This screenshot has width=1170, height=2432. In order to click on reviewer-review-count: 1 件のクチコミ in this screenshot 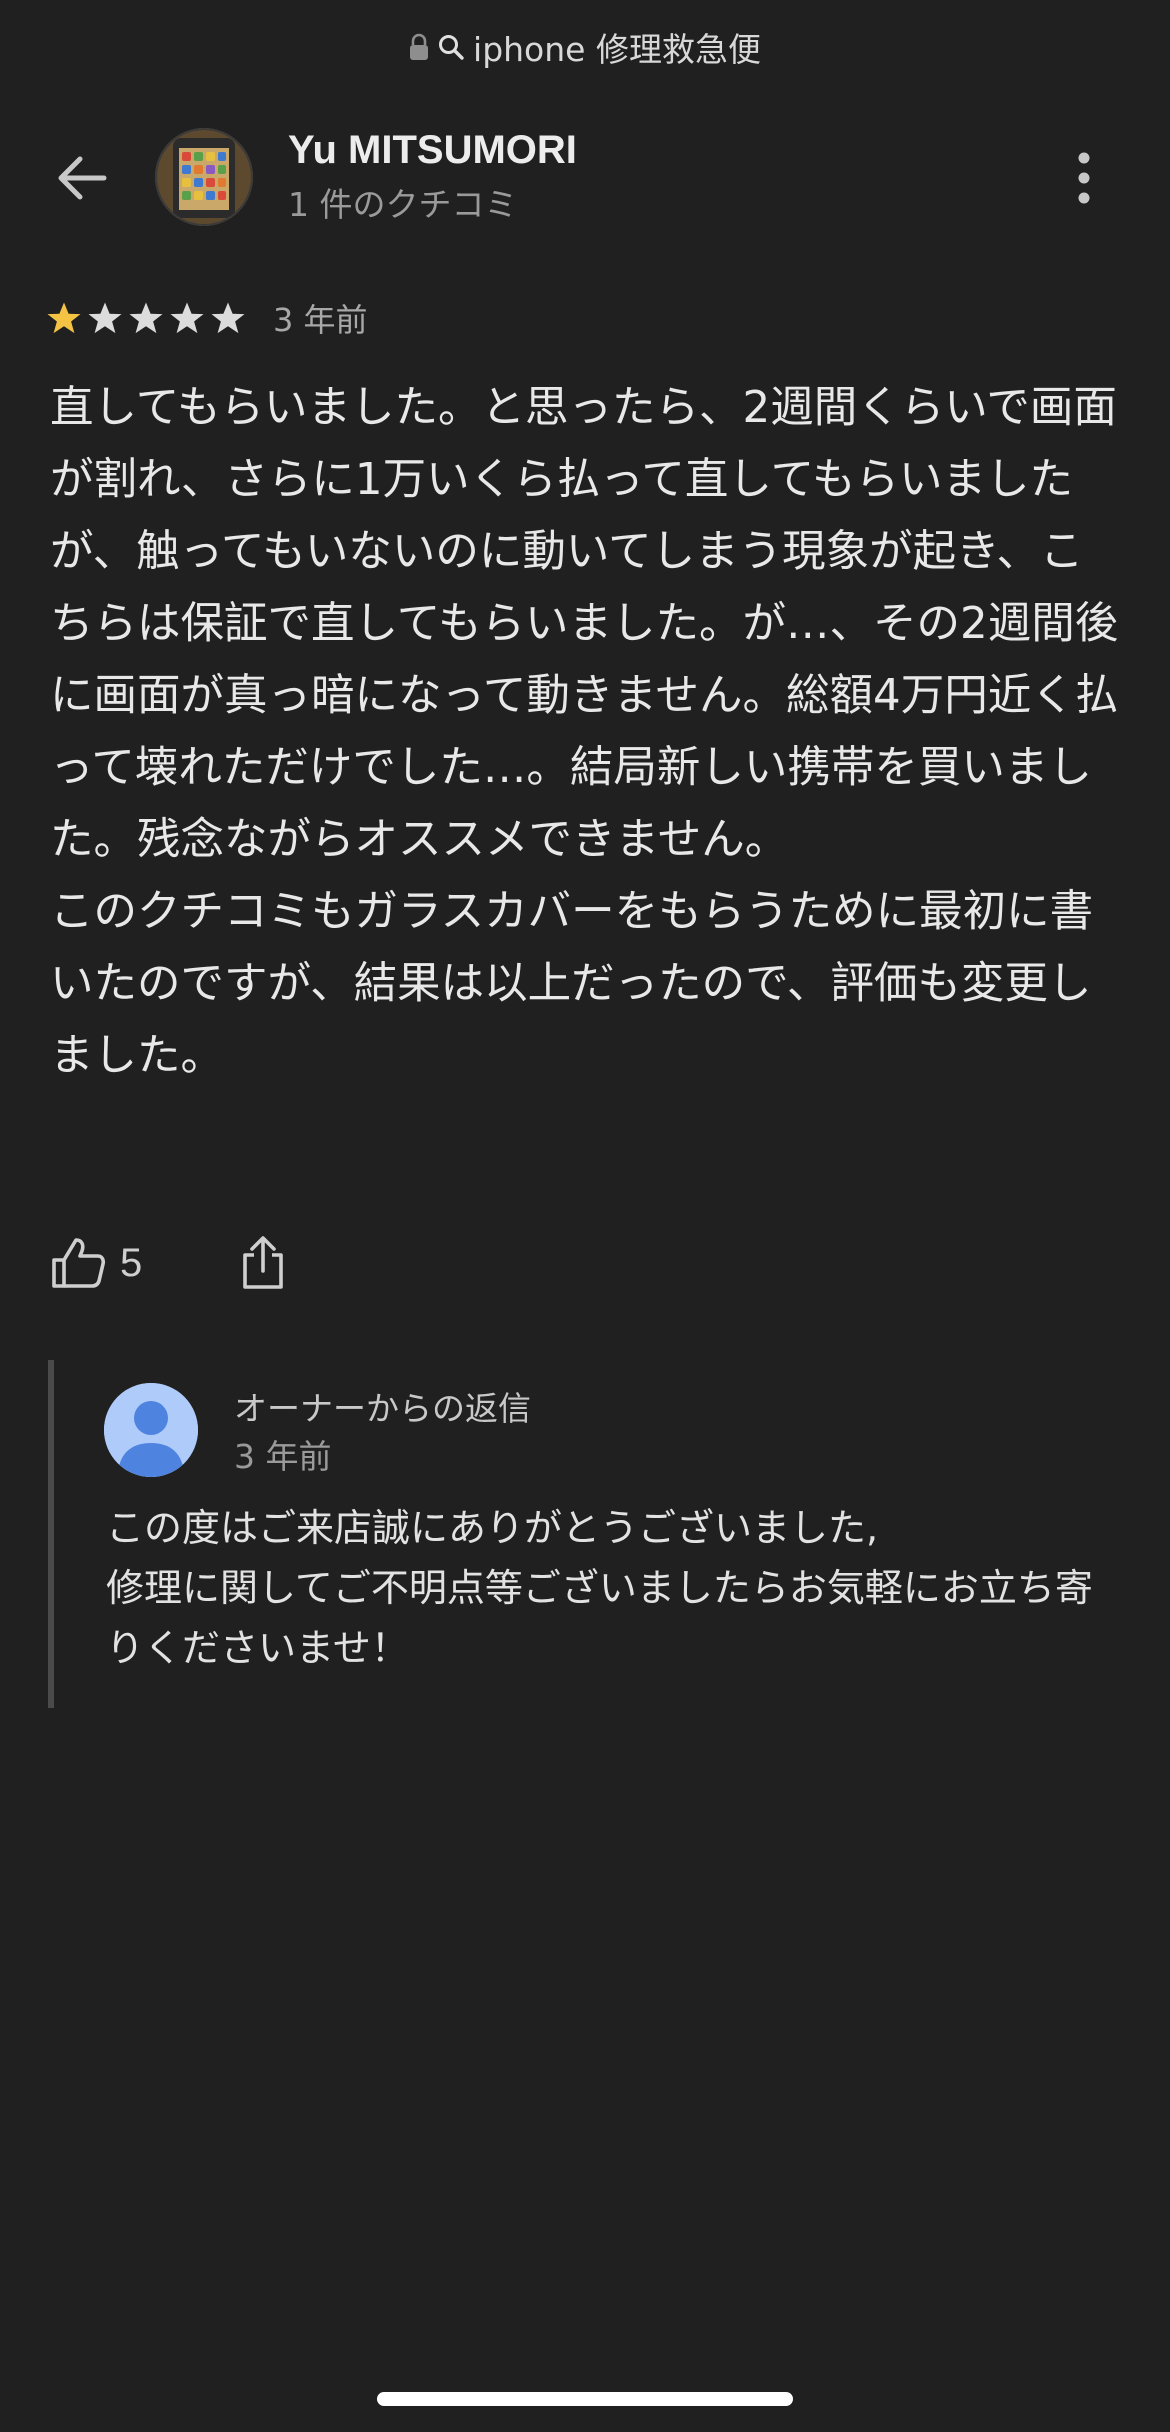, I will do `click(403, 204)`.